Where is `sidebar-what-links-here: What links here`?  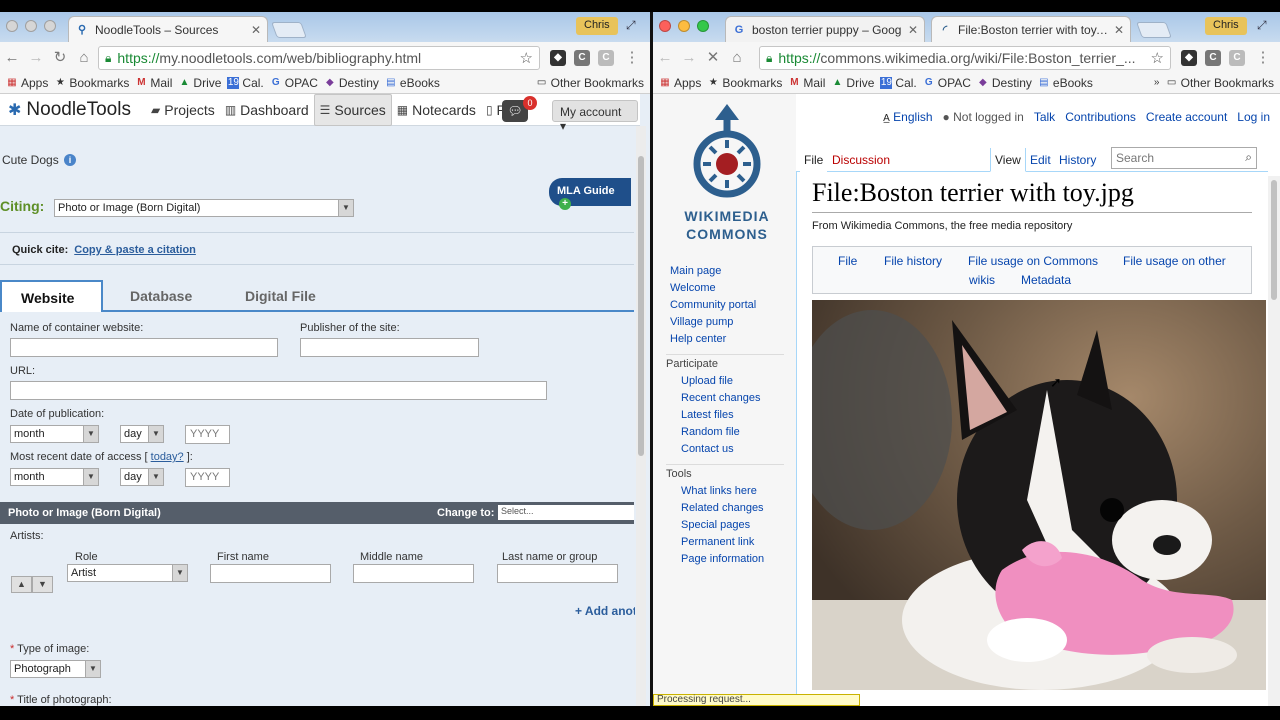 sidebar-what-links-here: What links here is located at coordinates (719, 491).